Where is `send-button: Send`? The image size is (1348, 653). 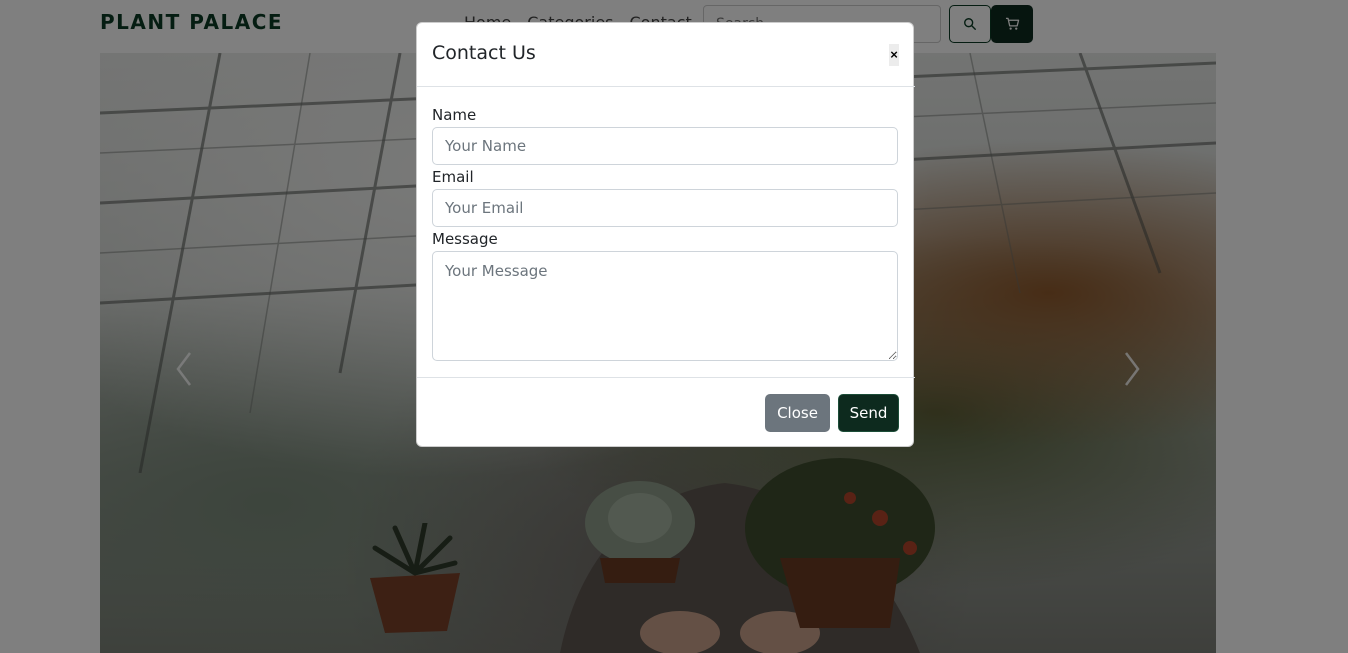 send-button: Send is located at coordinates (868, 413).